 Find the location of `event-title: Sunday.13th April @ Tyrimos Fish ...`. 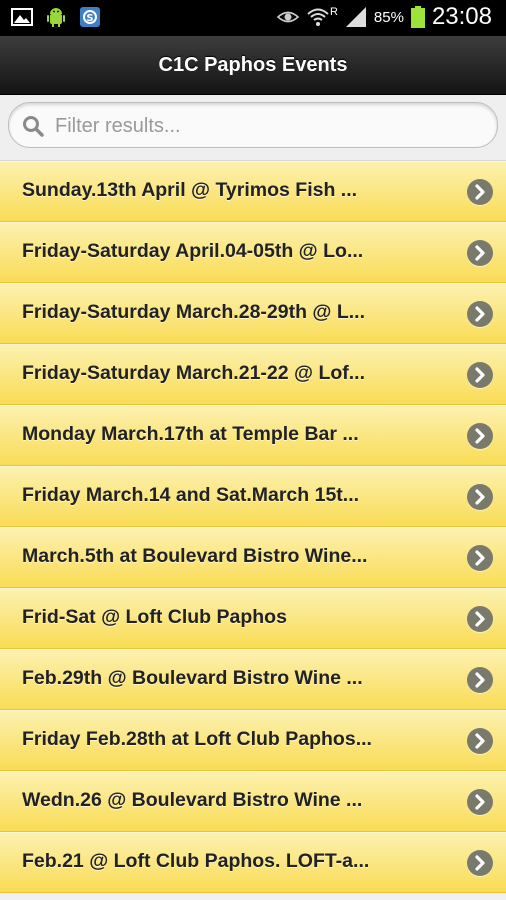

event-title: Sunday.13th April @ Tyrimos Fish ... is located at coordinates (190, 190).